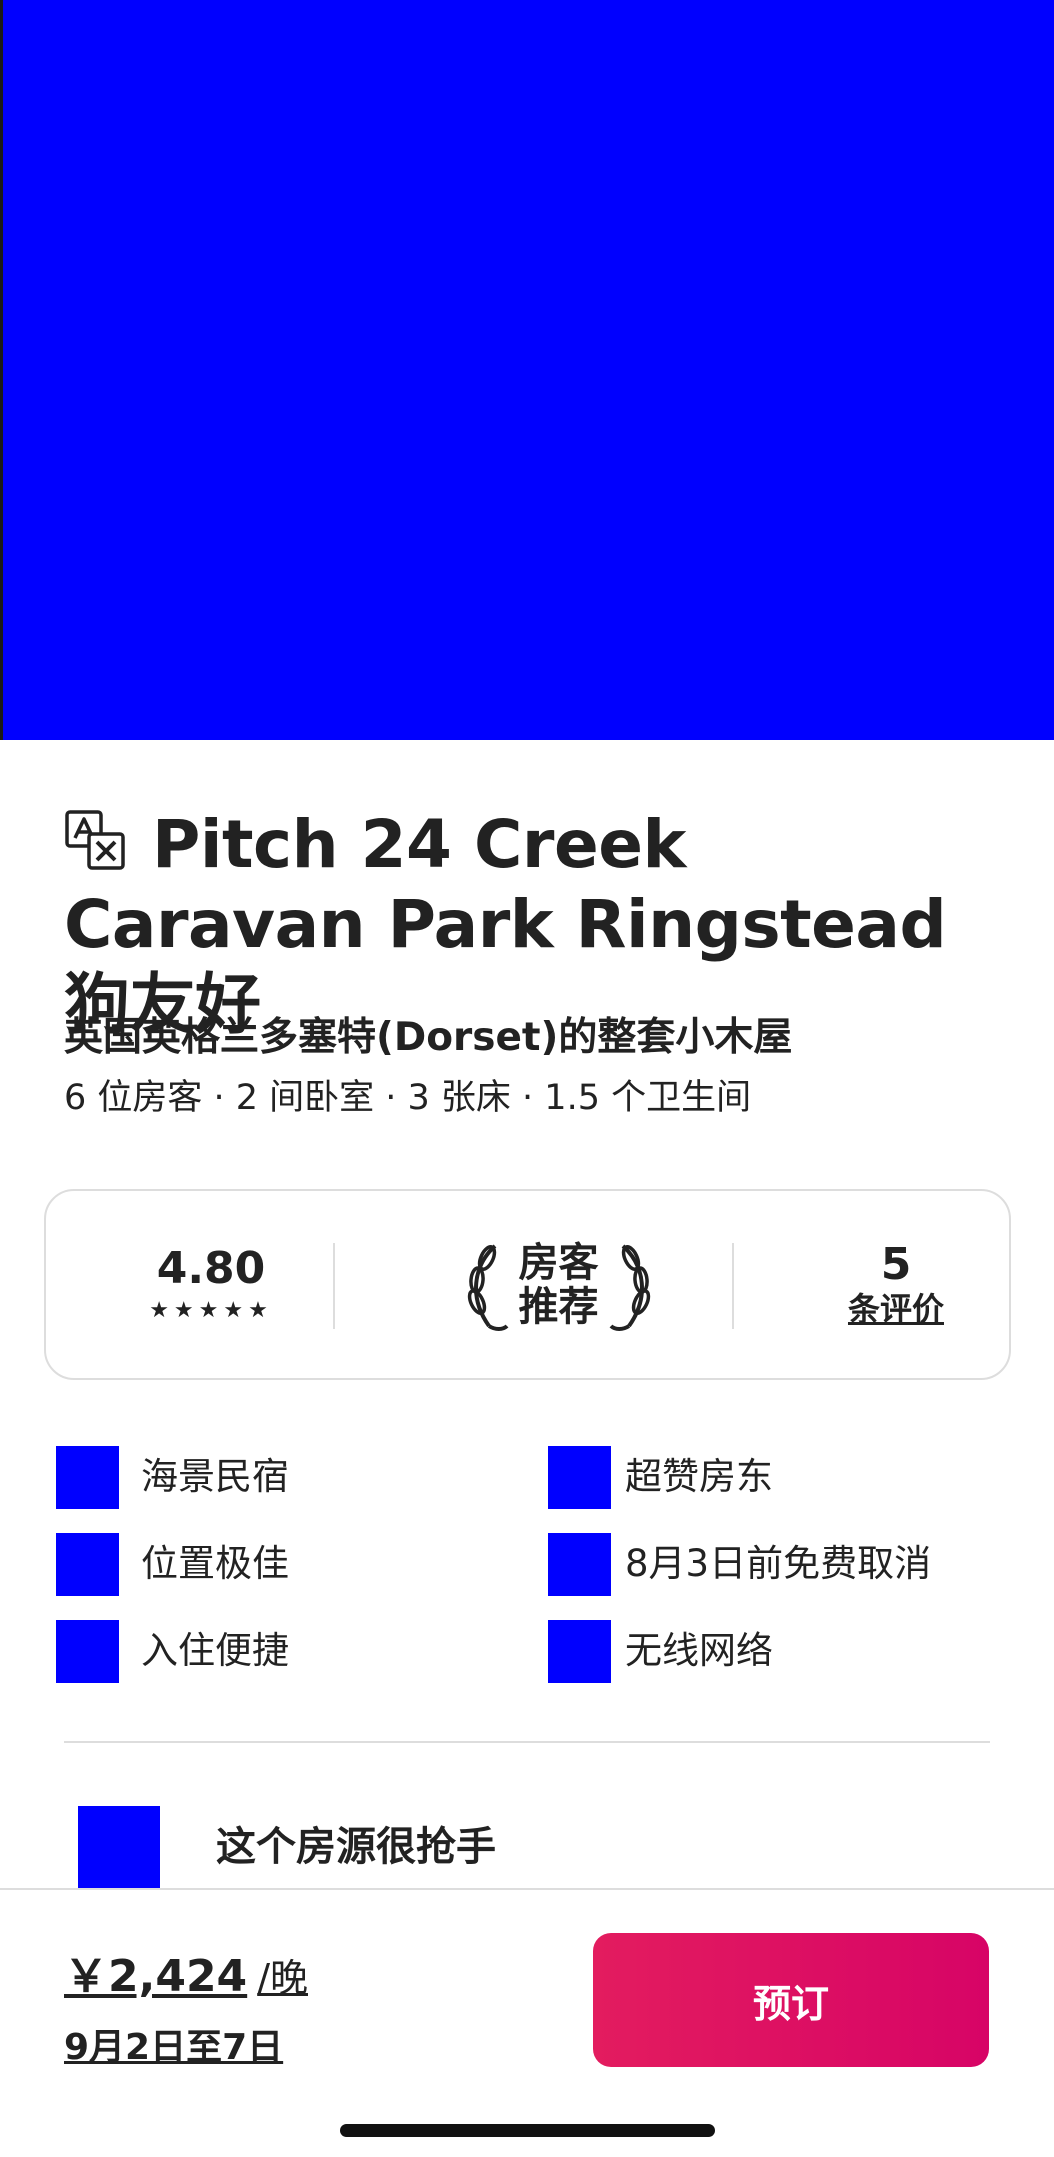 This screenshot has width=1054, height=2157. I want to click on feature-item: 位置极佳, so click(172, 1564).